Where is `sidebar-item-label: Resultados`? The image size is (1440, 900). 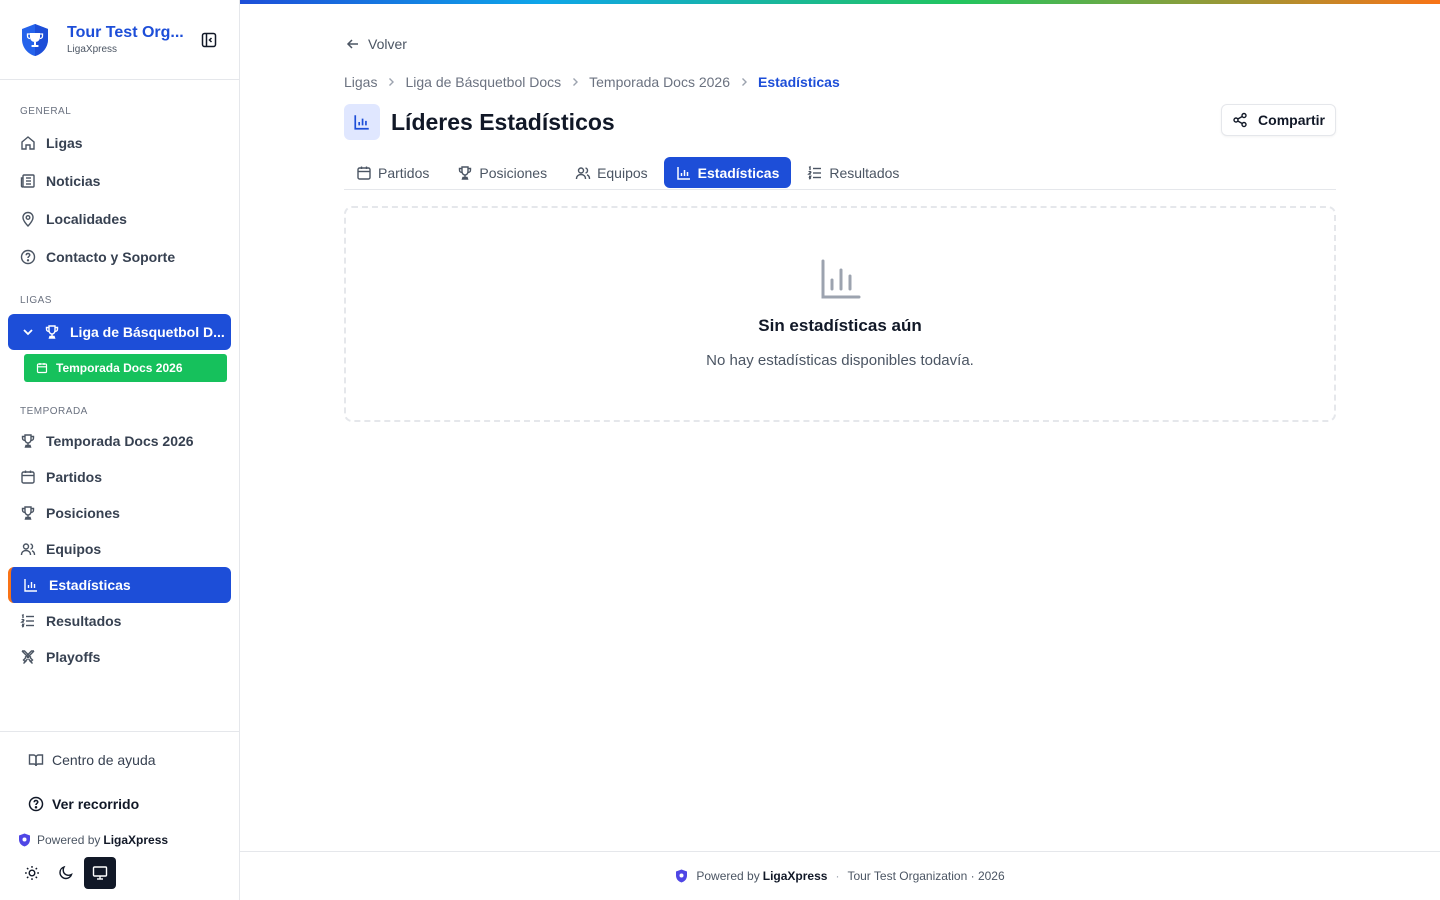
sidebar-item-label: Resultados is located at coordinates (84, 621).